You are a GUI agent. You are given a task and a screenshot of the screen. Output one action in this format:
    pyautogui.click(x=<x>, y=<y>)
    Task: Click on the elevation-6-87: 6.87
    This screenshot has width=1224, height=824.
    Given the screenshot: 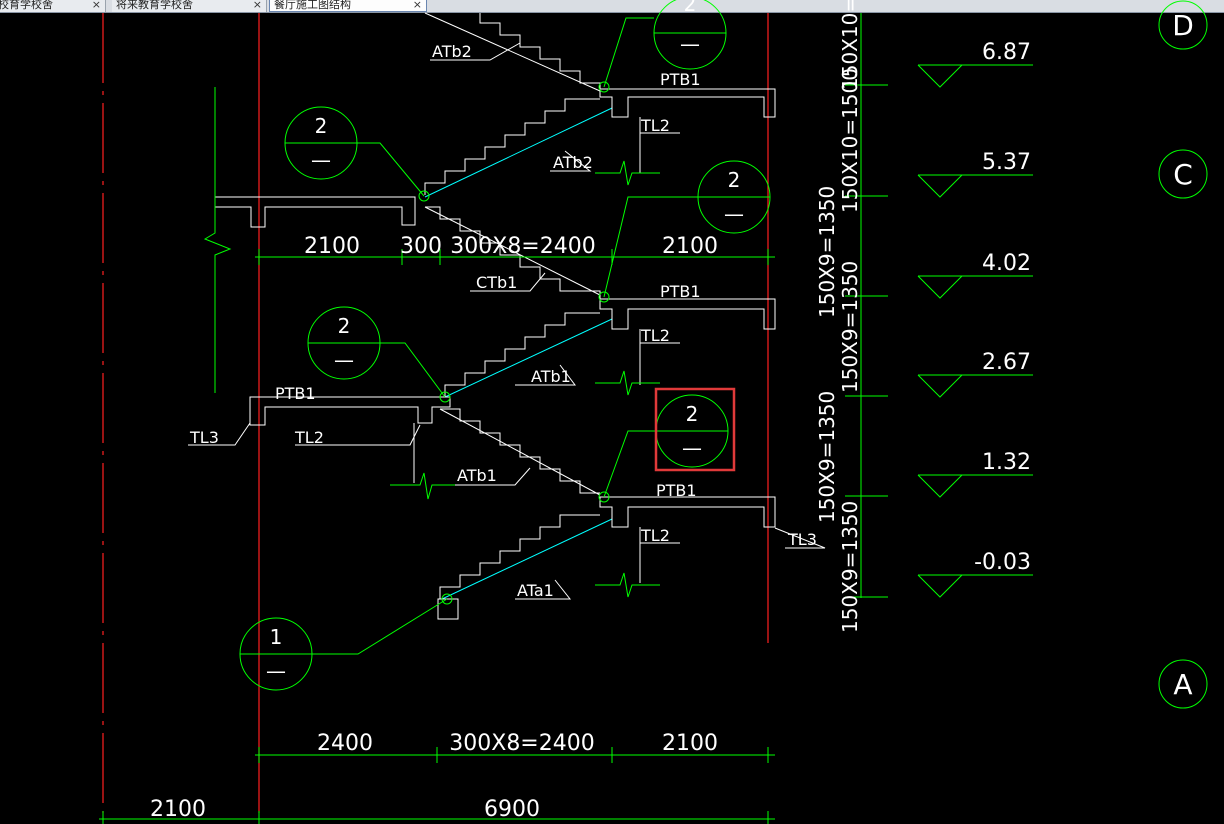 What is the action you would take?
    pyautogui.click(x=1006, y=52)
    